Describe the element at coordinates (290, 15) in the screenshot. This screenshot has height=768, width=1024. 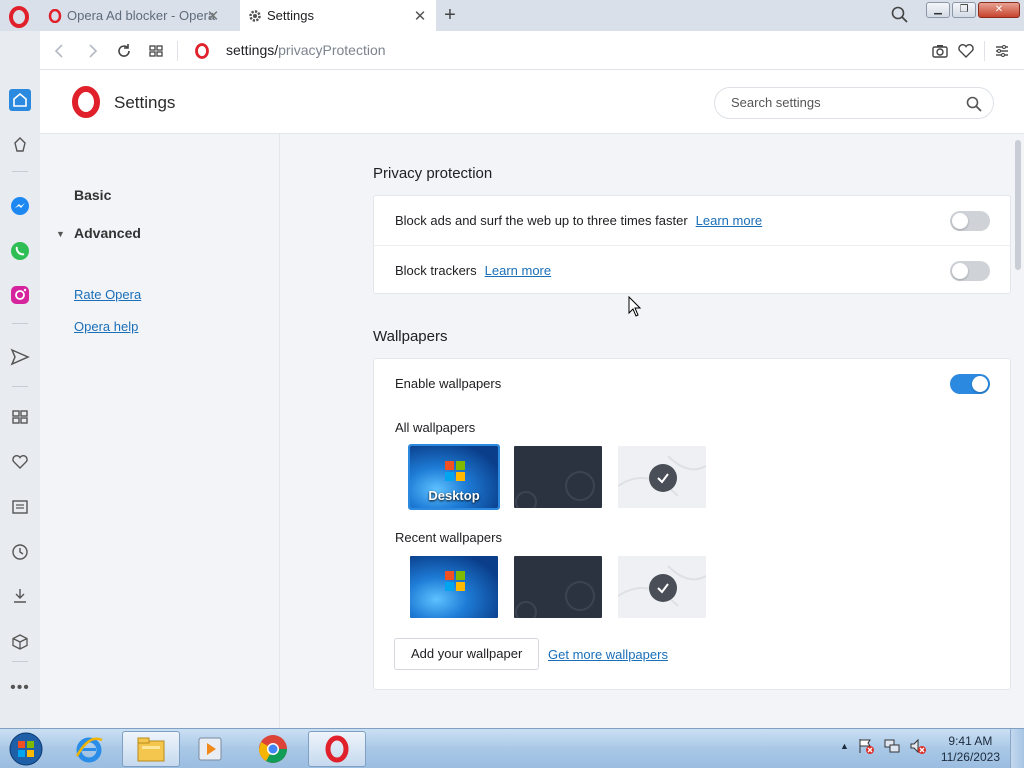
I see `tab-title: Settings` at that location.